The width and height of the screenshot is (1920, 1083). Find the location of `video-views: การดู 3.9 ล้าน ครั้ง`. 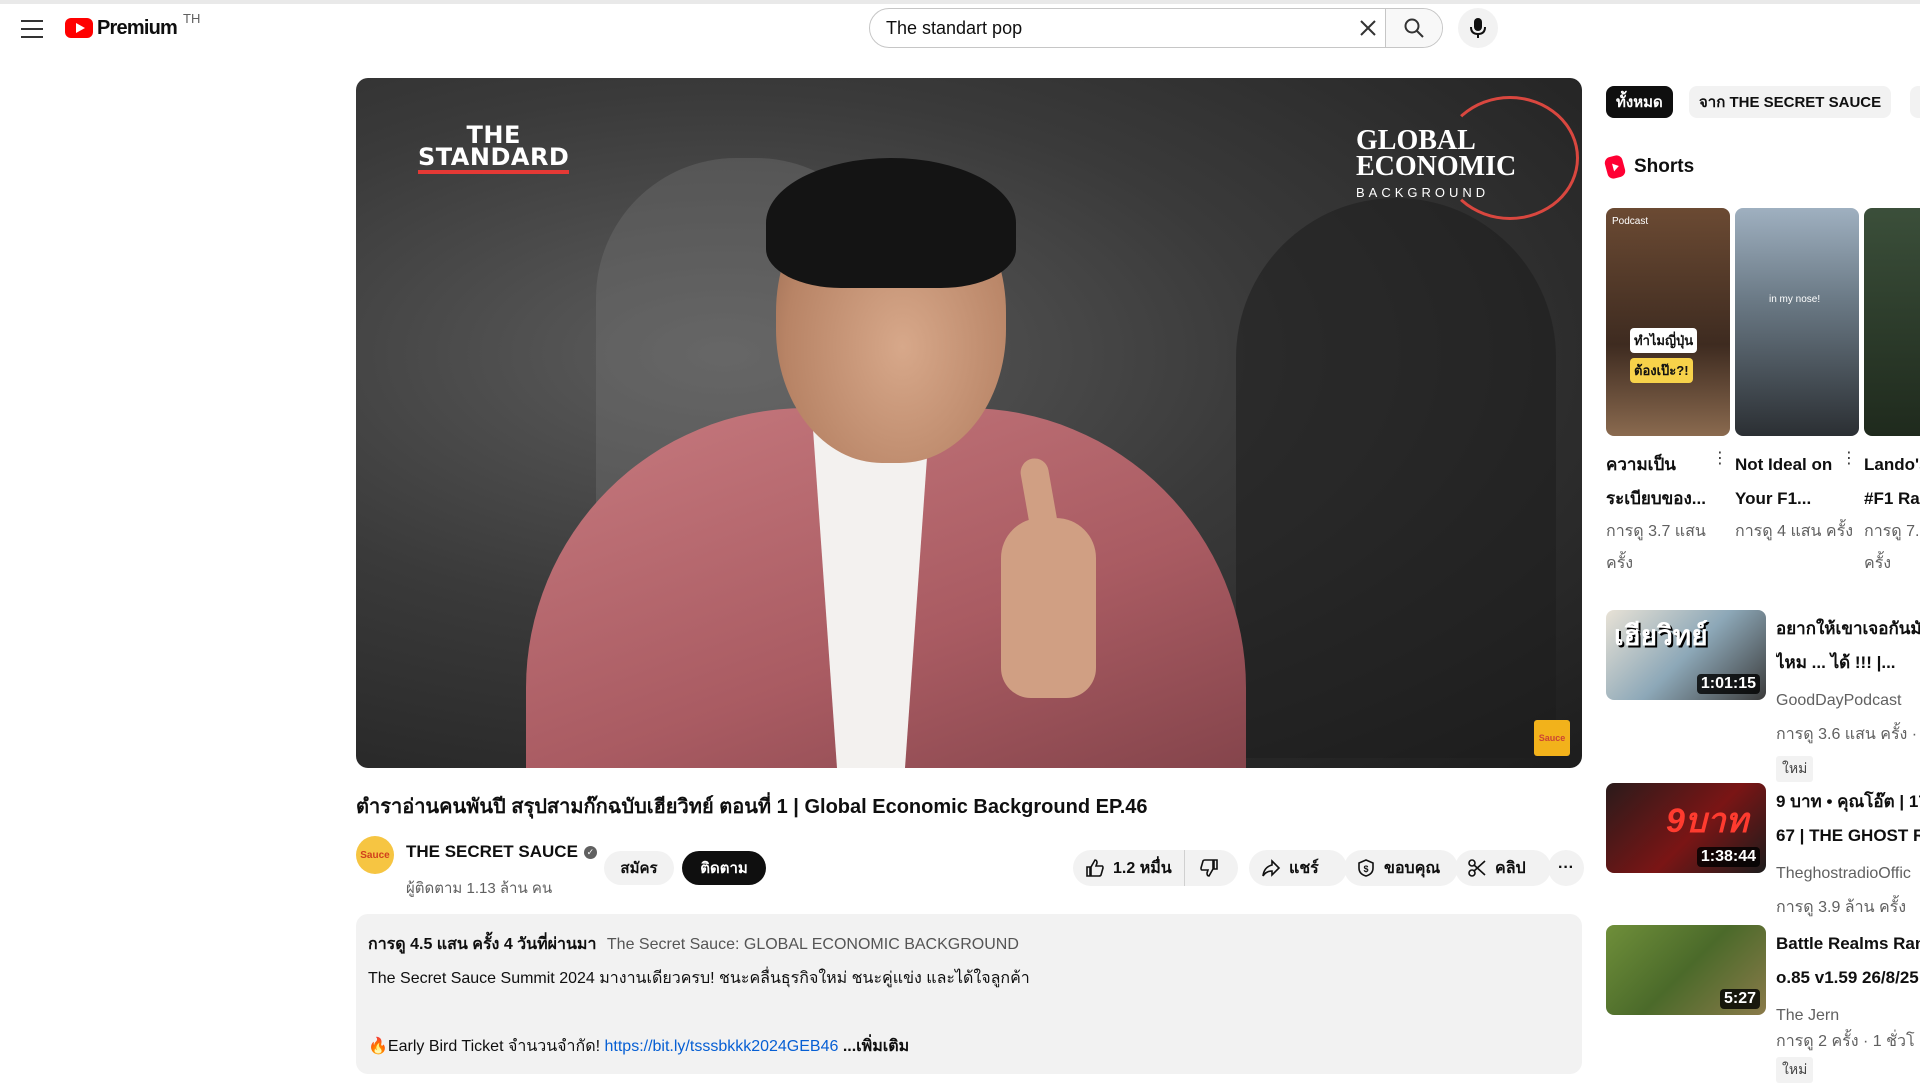

video-views: การดู 3.9 ล้าน ครั้ง is located at coordinates (1841, 907).